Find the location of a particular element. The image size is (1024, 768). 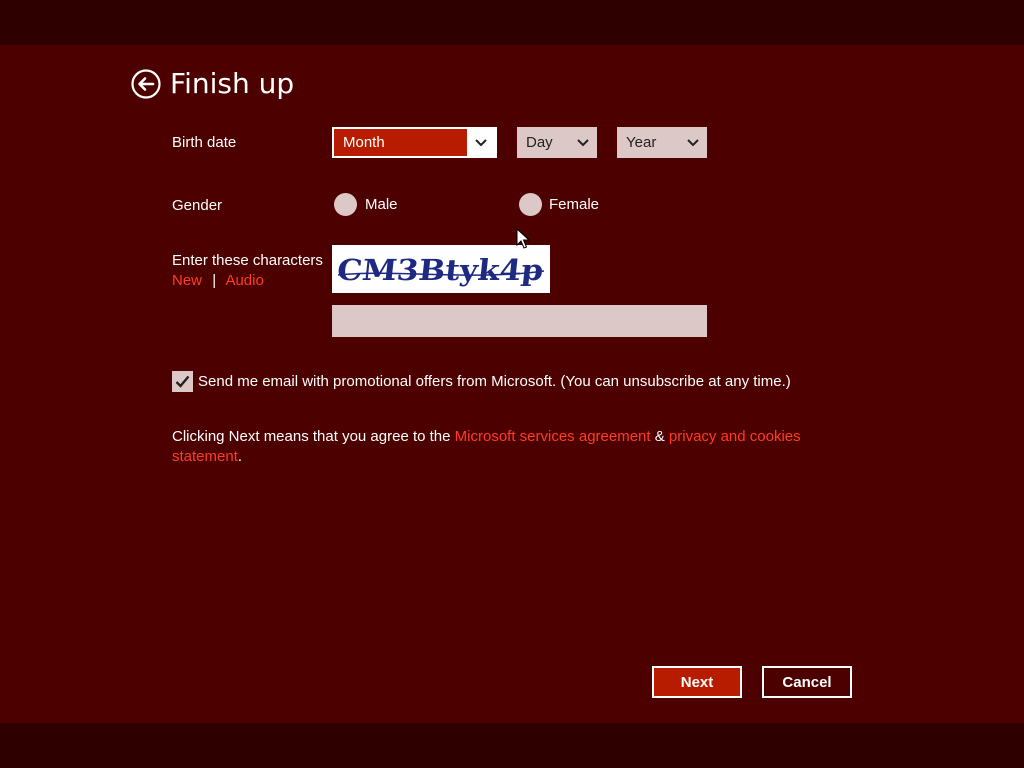

year-select-value: Year is located at coordinates (641, 142).